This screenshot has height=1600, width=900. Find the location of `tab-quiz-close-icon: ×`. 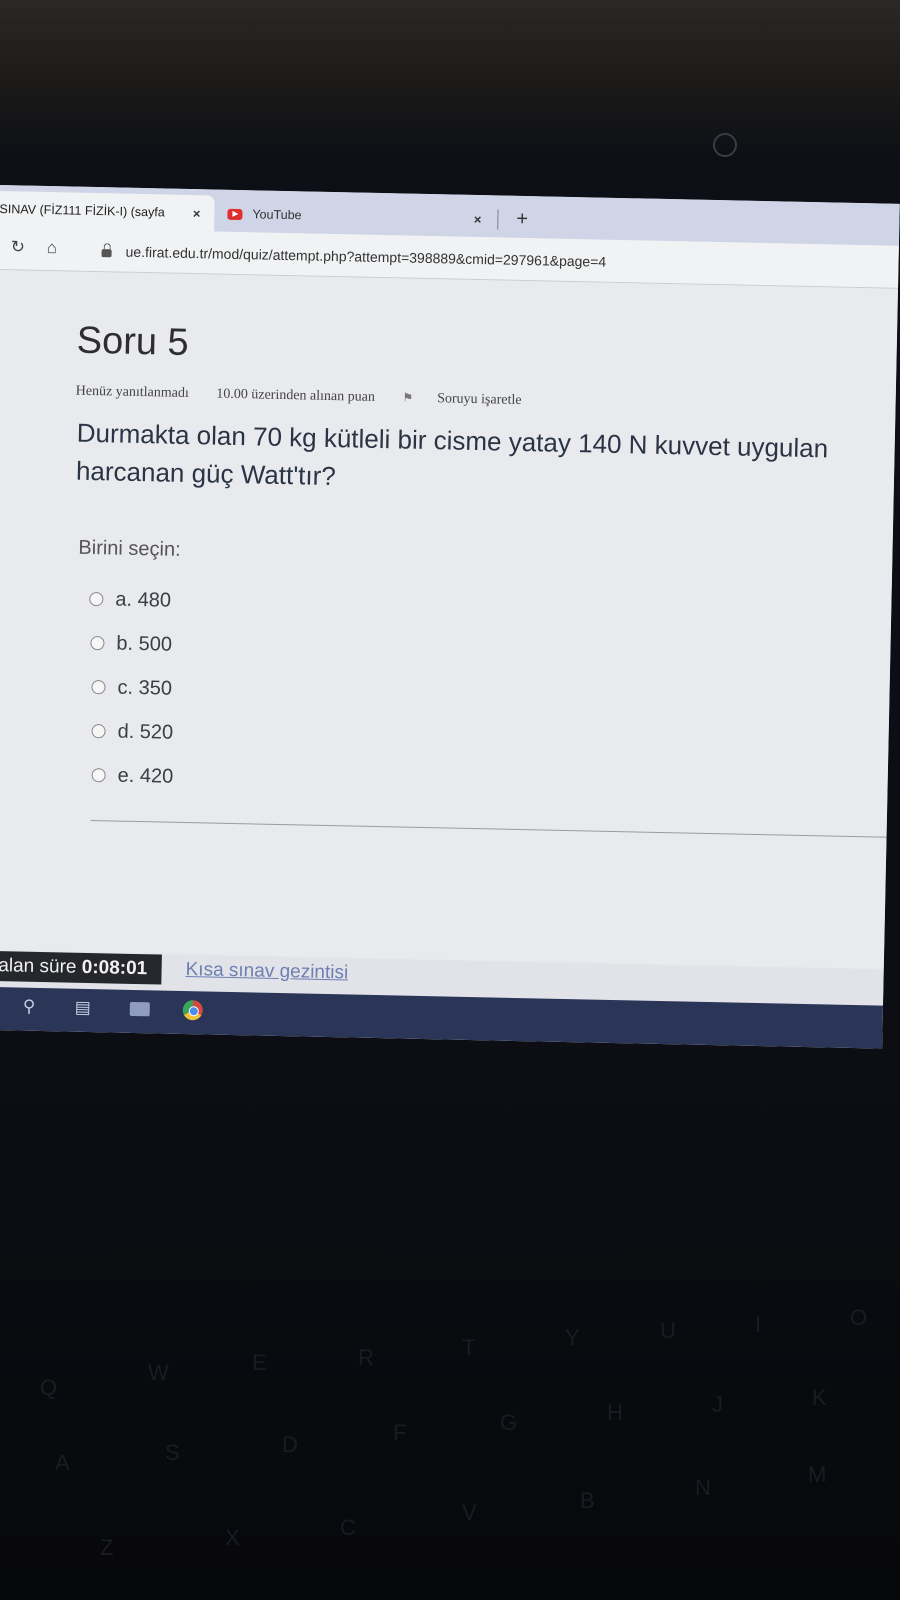

tab-quiz-close-icon: × is located at coordinates (197, 213).